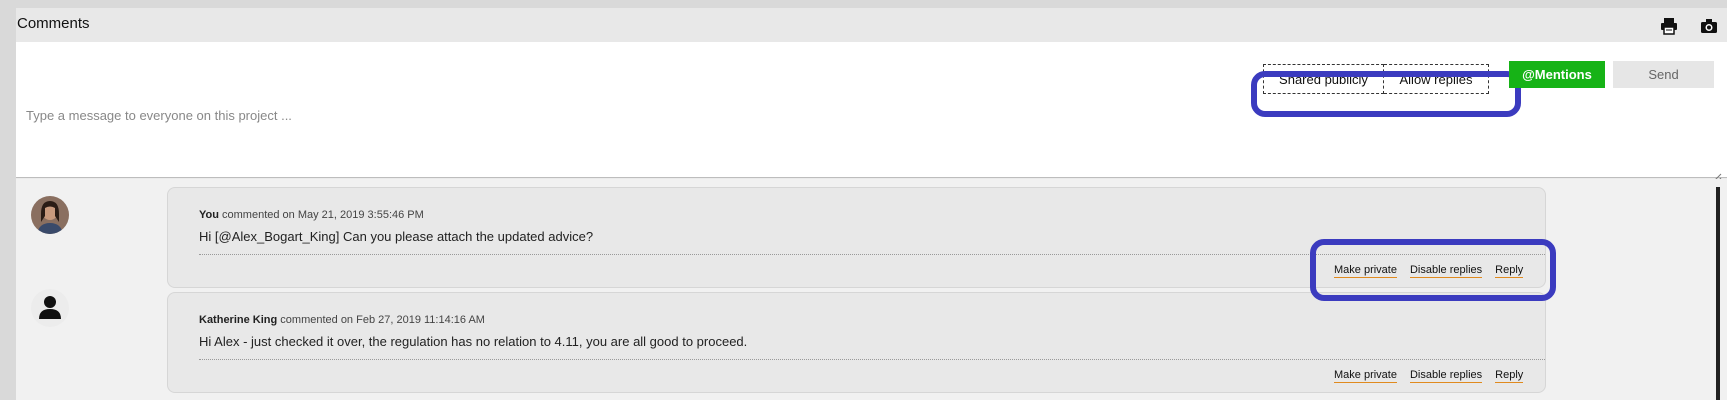 This screenshot has width=1727, height=400. What do you see at coordinates (53, 23) in the screenshot?
I see `page-title: Comments` at bounding box center [53, 23].